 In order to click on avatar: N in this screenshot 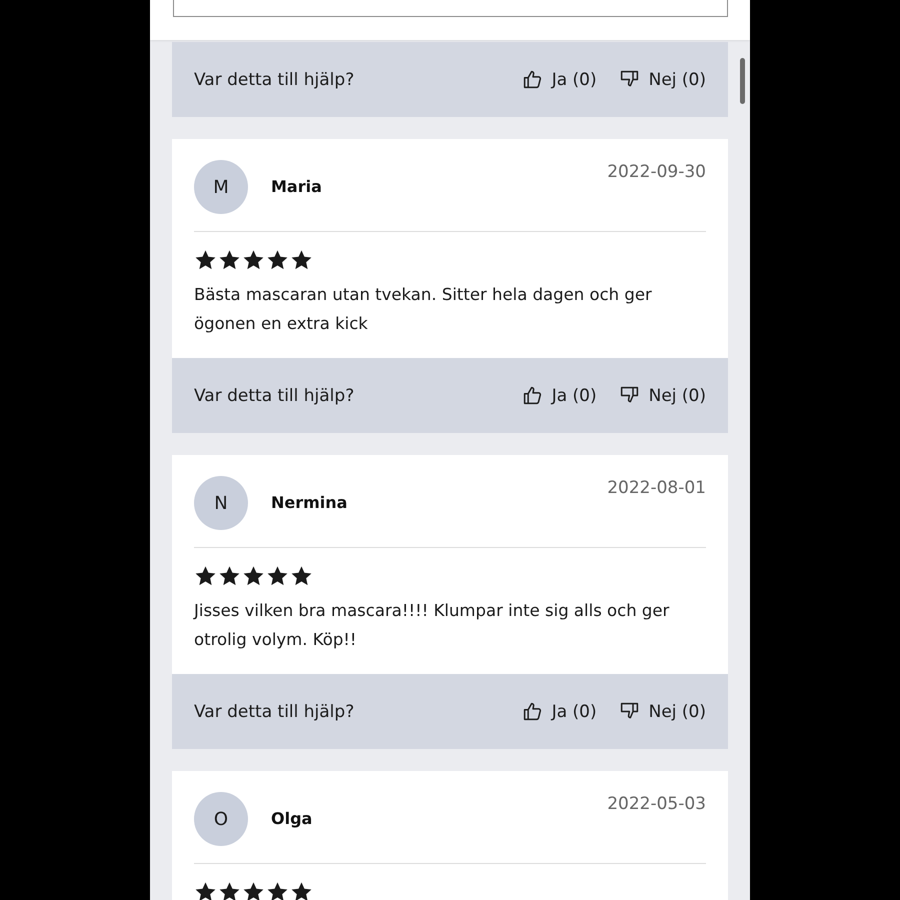, I will do `click(221, 503)`.